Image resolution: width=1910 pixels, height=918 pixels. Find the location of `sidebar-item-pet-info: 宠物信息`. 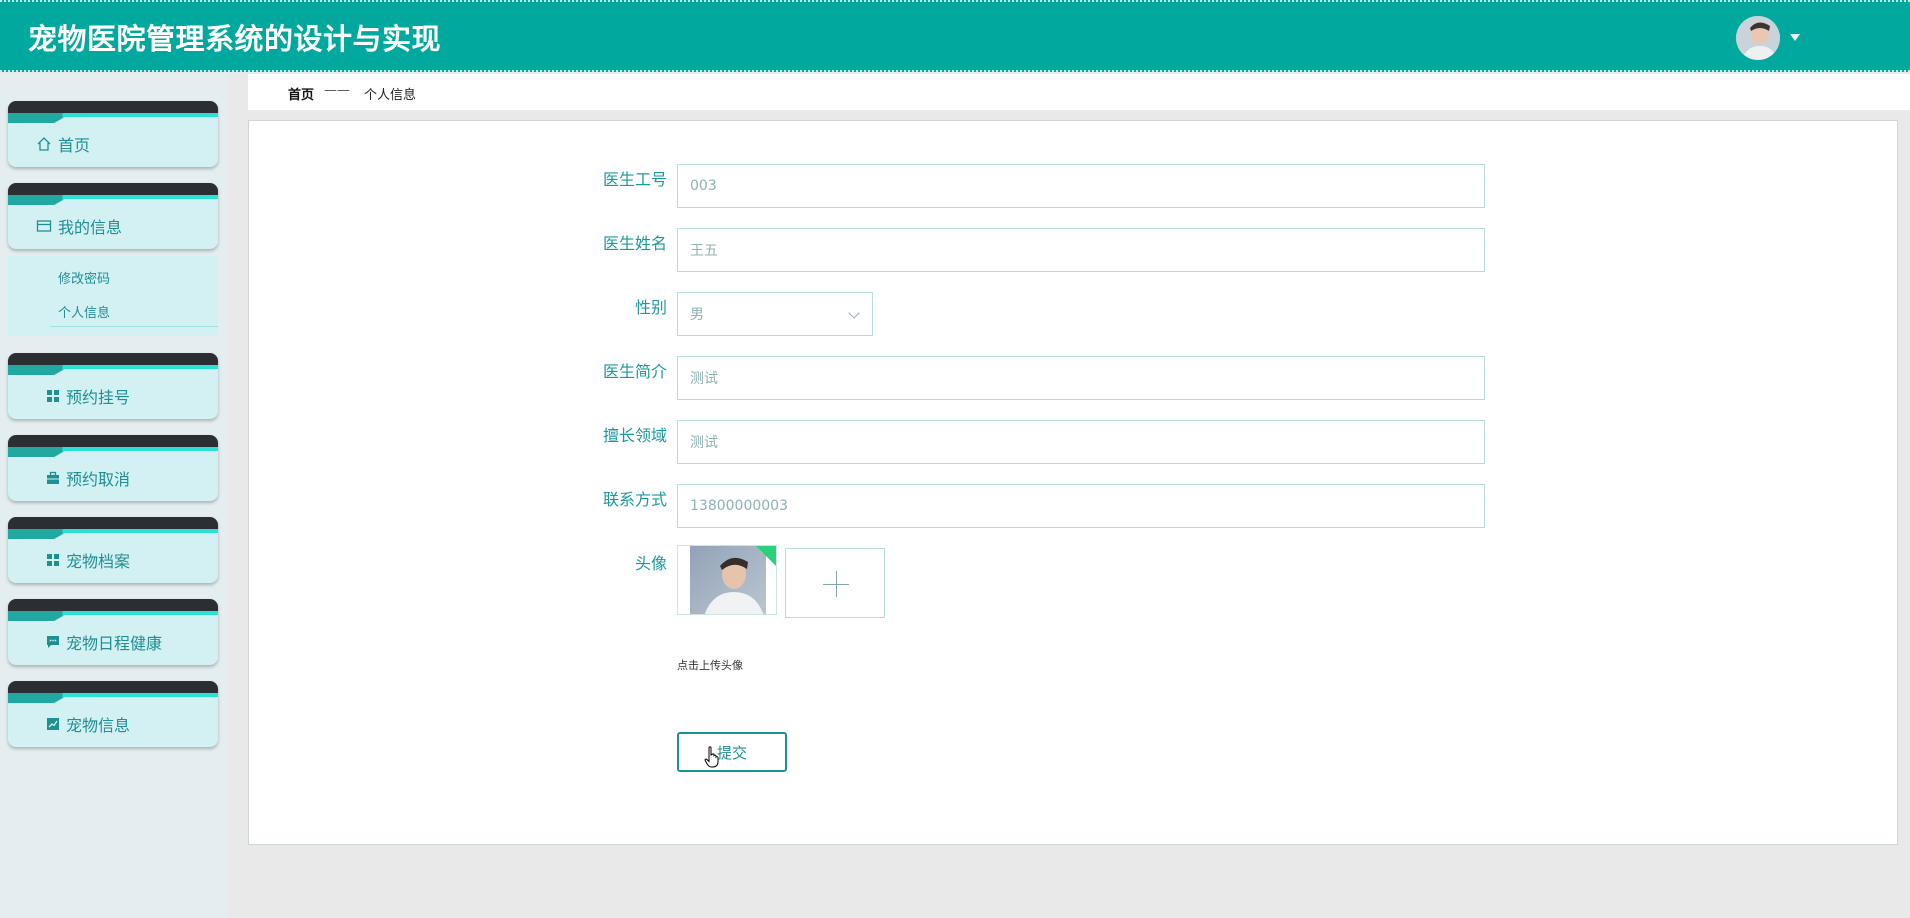

sidebar-item-pet-info: 宠物信息 is located at coordinates (113, 714).